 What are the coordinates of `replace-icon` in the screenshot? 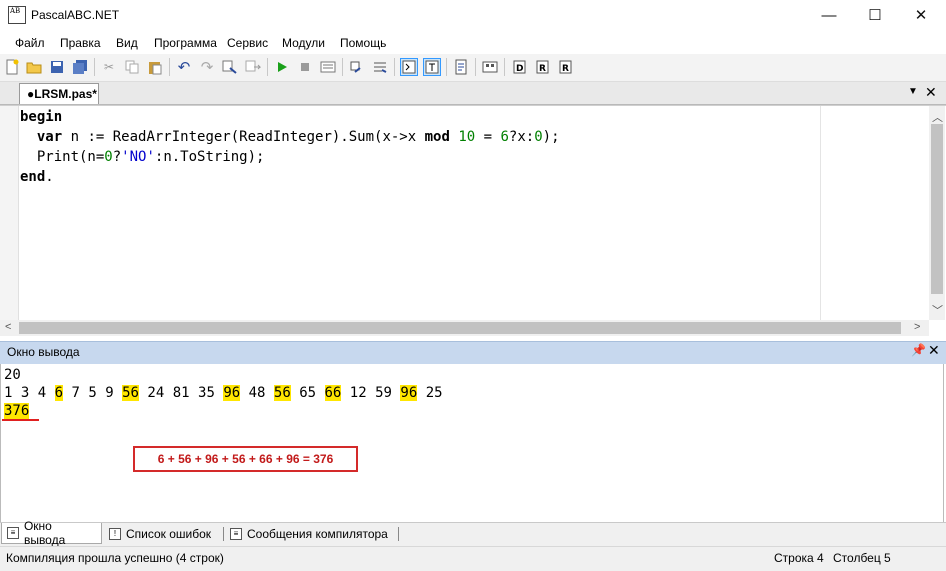 It's located at (253, 67).